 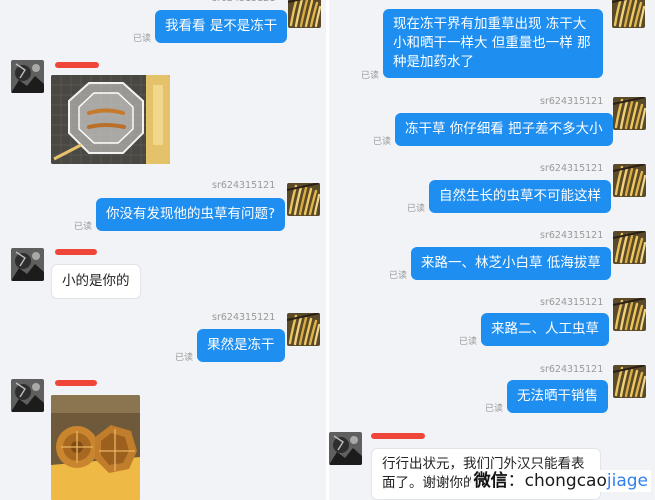 I want to click on chat-message-bubble: 冻干草 你仔细看 把子差不多大小, so click(x=504, y=129).